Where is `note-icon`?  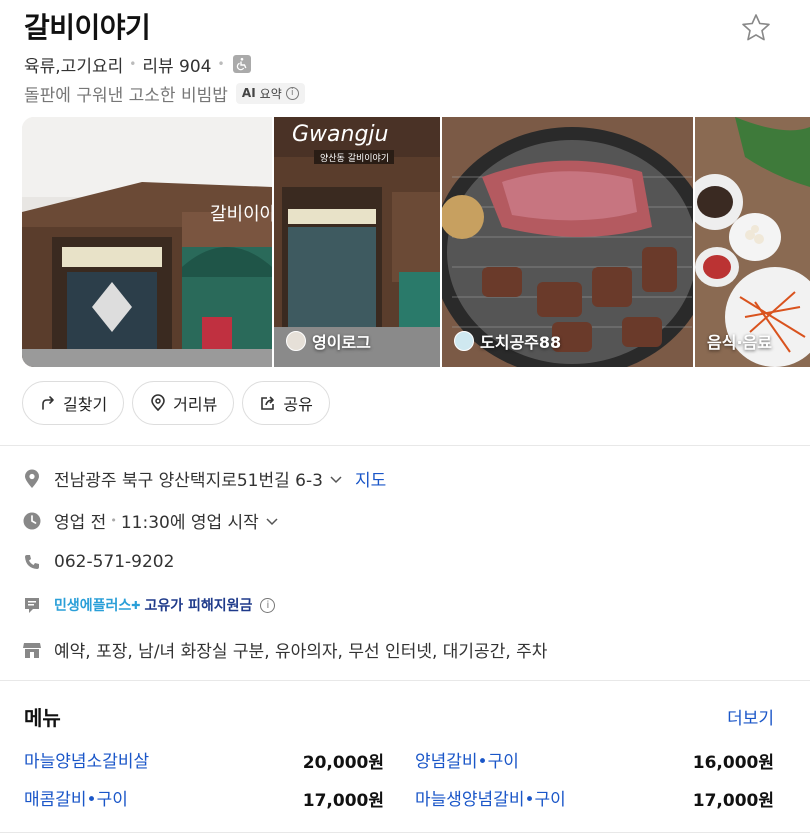 note-icon is located at coordinates (32, 605).